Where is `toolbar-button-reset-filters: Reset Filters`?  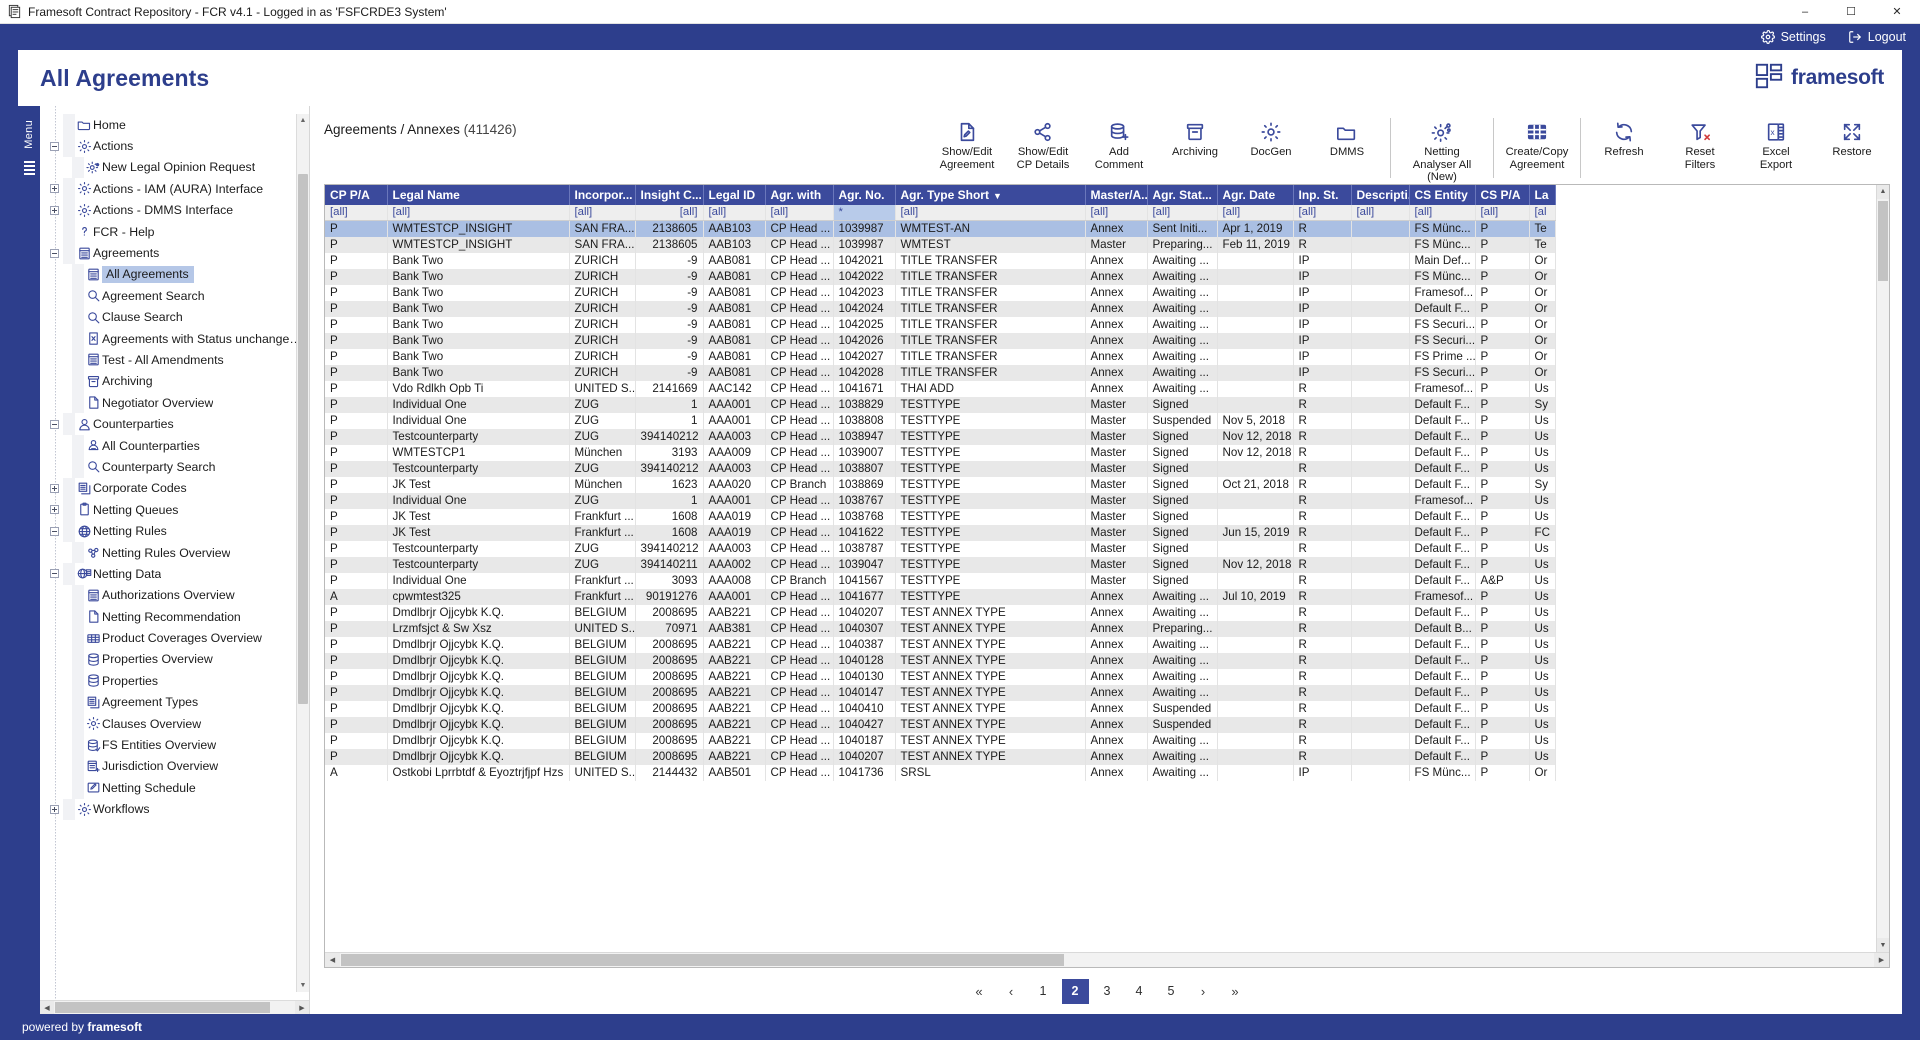
toolbar-button-reset-filters: Reset Filters is located at coordinates (1700, 143).